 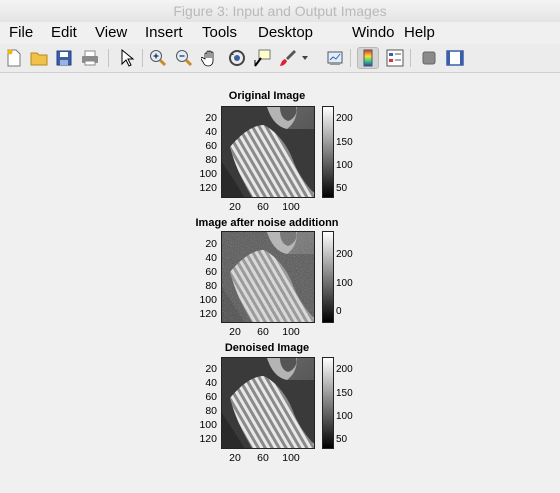 What do you see at coordinates (267, 348) in the screenshot?
I see `plot-title-denoised: Denoised Image` at bounding box center [267, 348].